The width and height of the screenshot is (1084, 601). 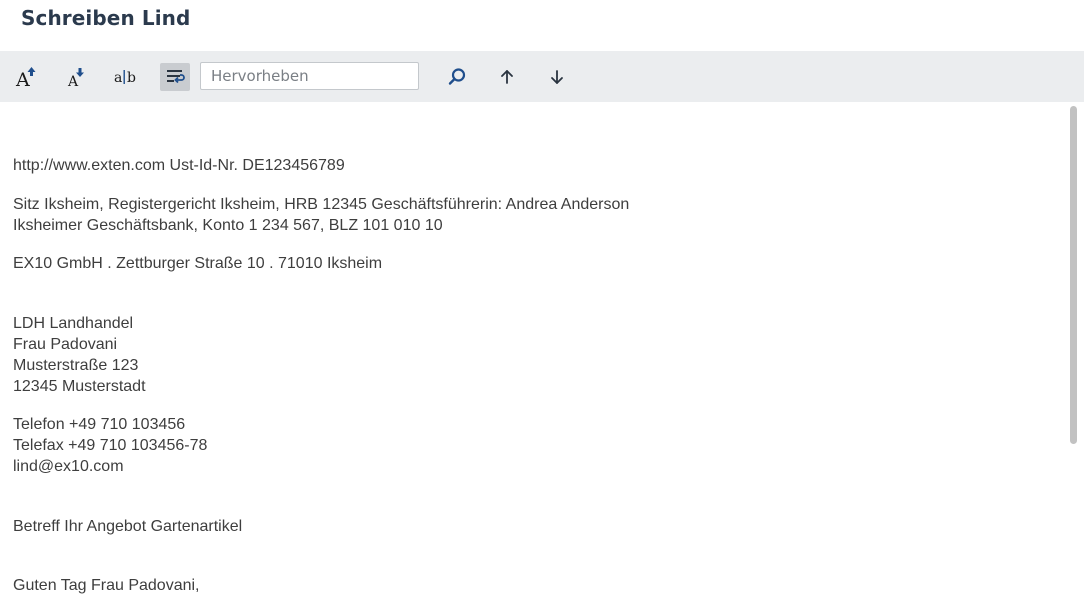 I want to click on recipient-company: LDH Landhandel, so click(x=73, y=323).